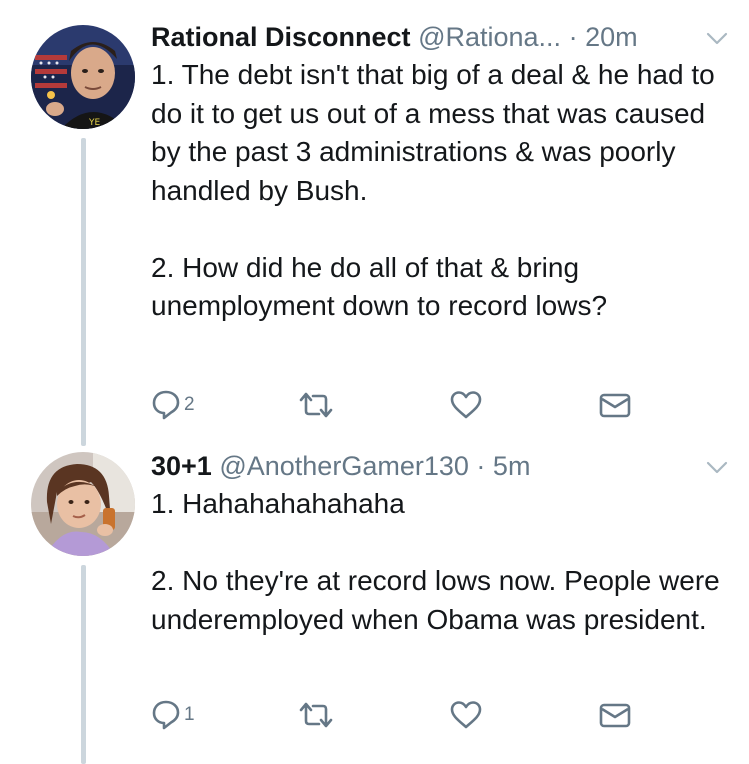  Describe the element at coordinates (83, 77) in the screenshot. I see `avatar-rational-disconnect: YE` at that location.